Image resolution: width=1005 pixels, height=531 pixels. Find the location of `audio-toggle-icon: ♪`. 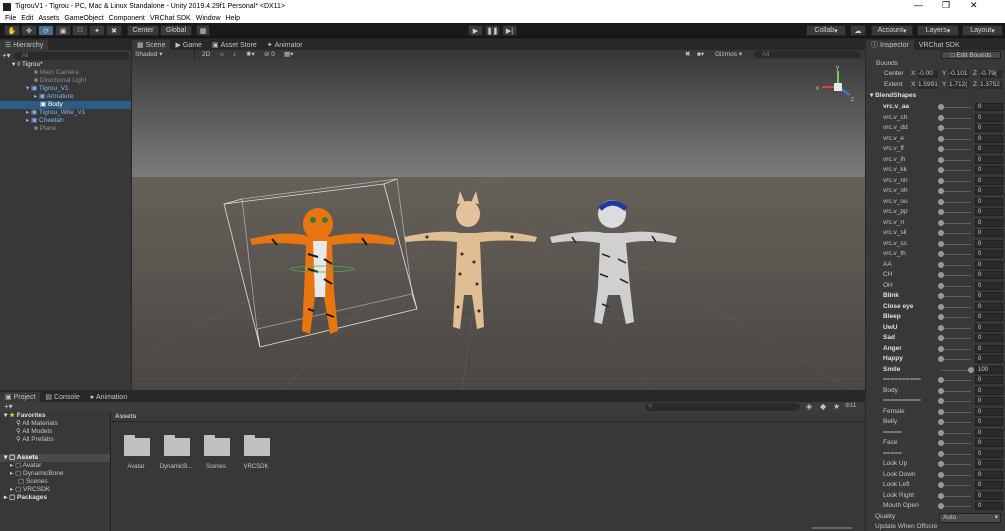

audio-toggle-icon: ♪ is located at coordinates (234, 54).